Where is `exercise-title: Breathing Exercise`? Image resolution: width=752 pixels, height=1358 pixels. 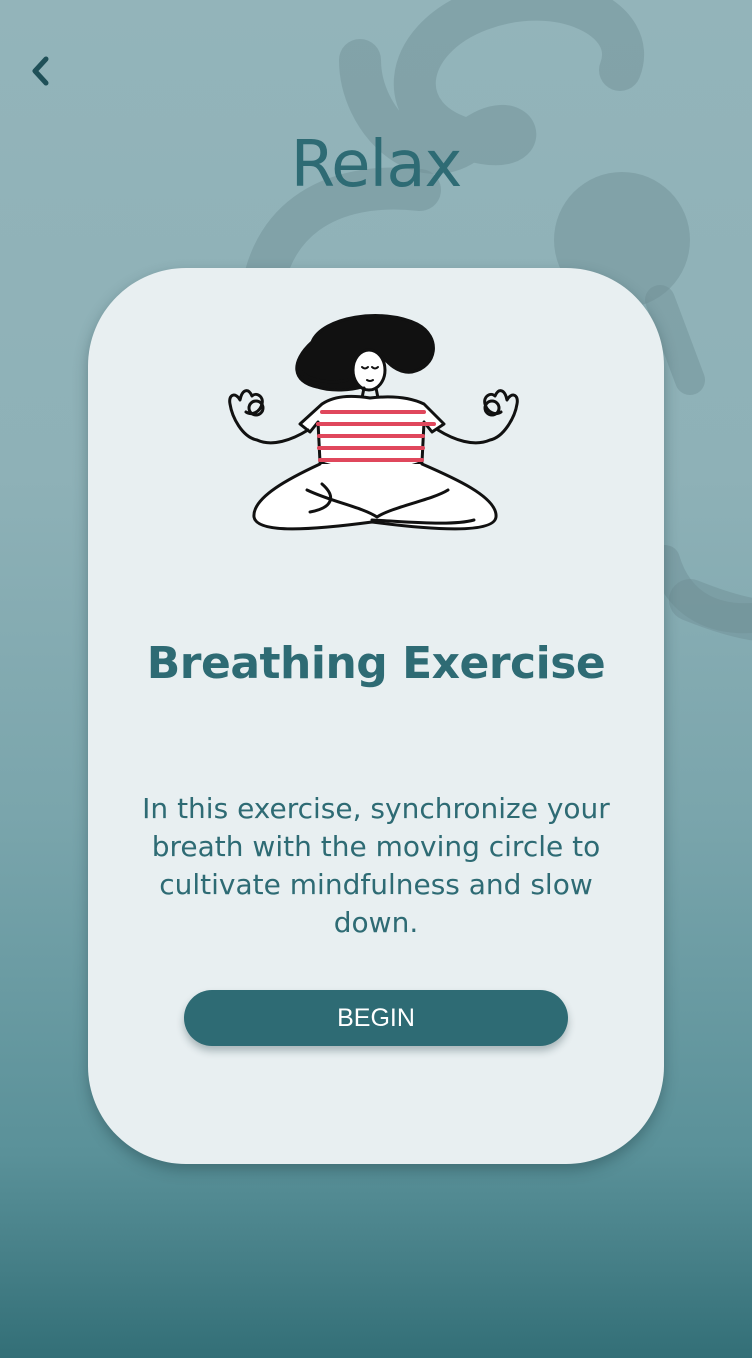
exercise-title: Breathing Exercise is located at coordinates (376, 663).